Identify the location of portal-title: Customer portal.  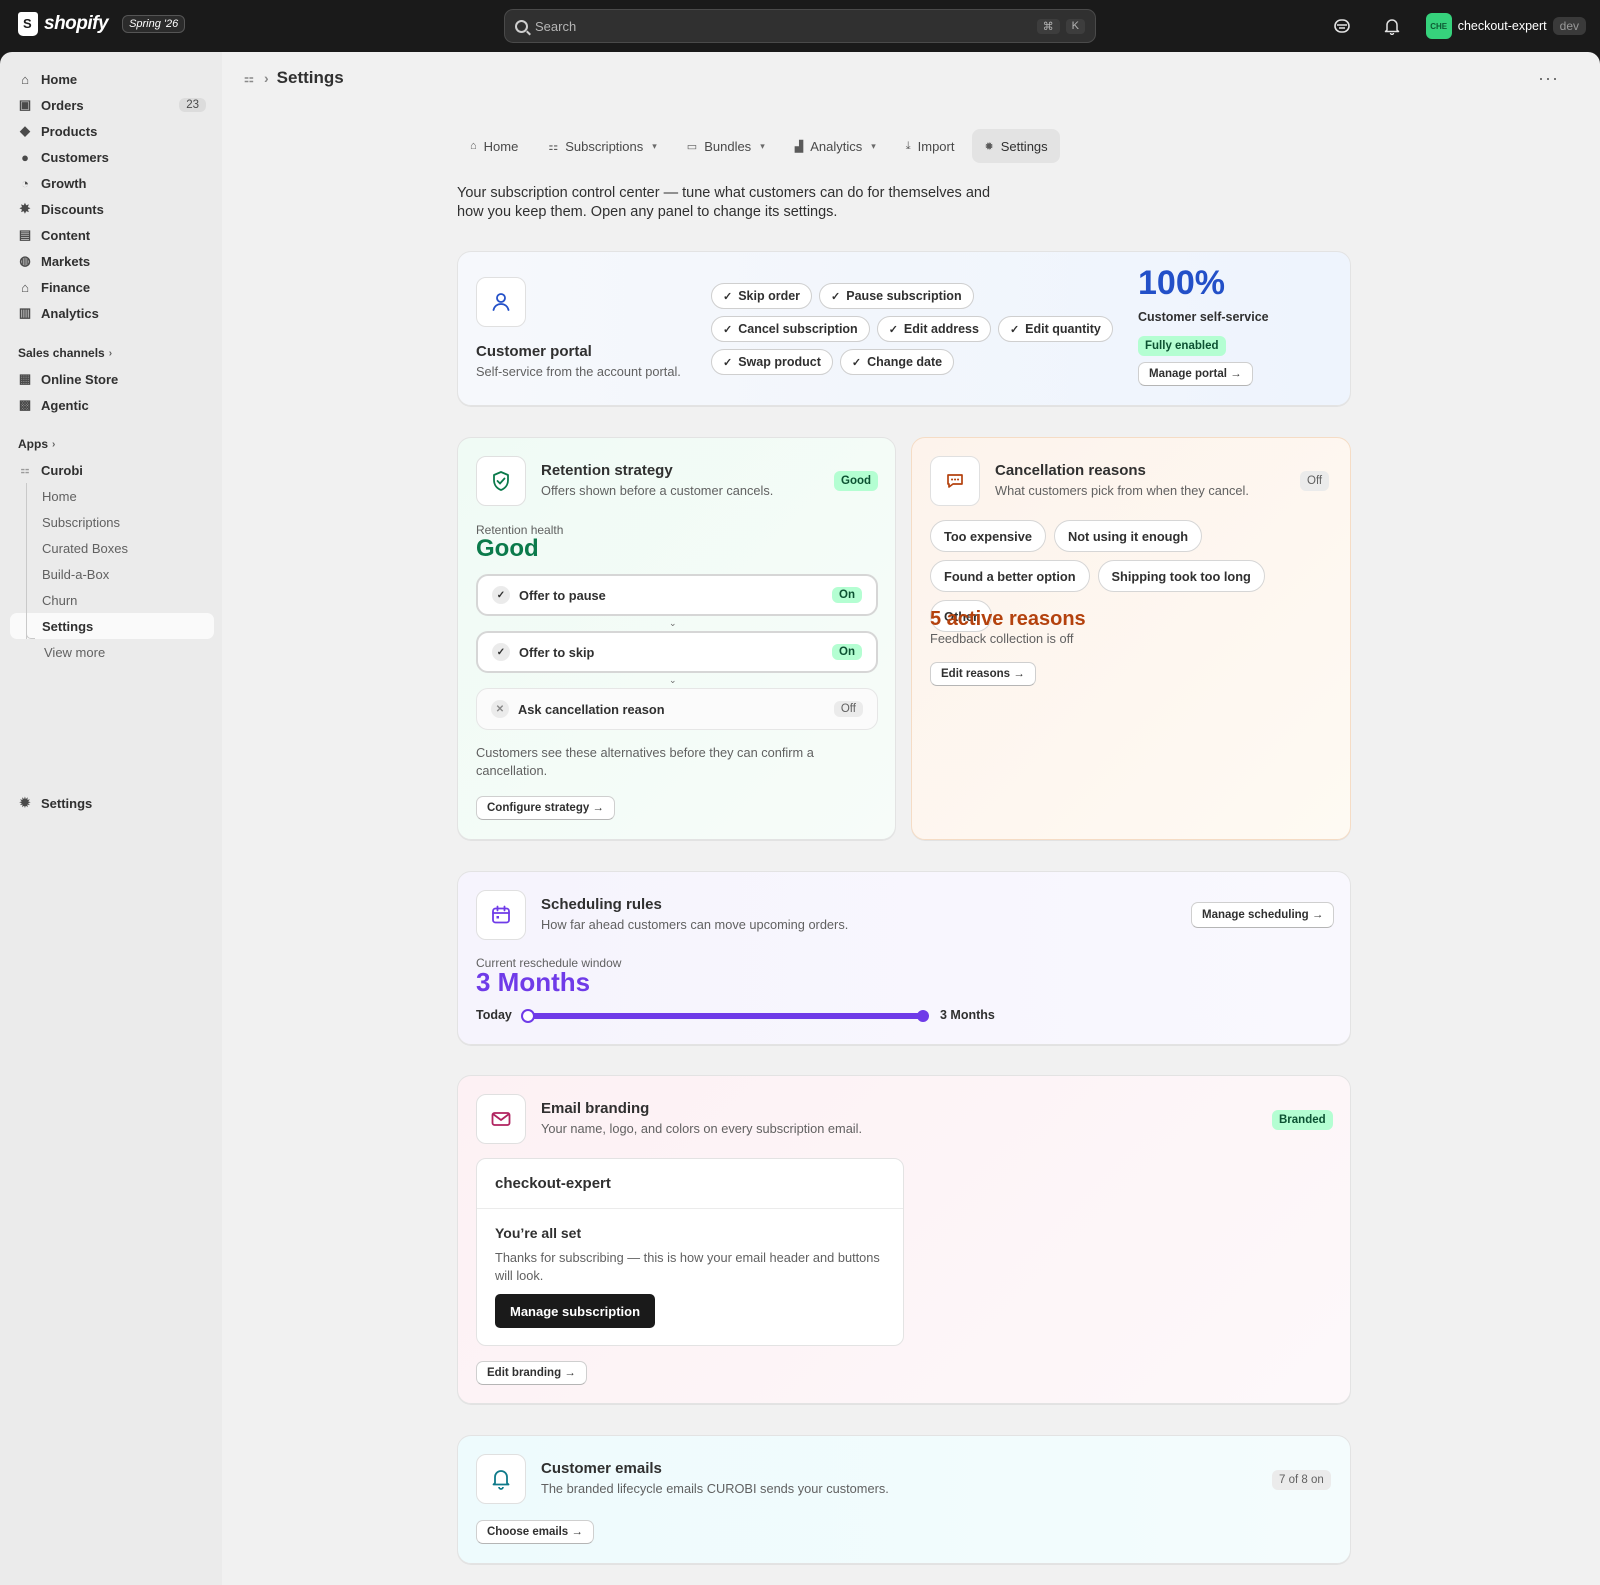
(534, 351).